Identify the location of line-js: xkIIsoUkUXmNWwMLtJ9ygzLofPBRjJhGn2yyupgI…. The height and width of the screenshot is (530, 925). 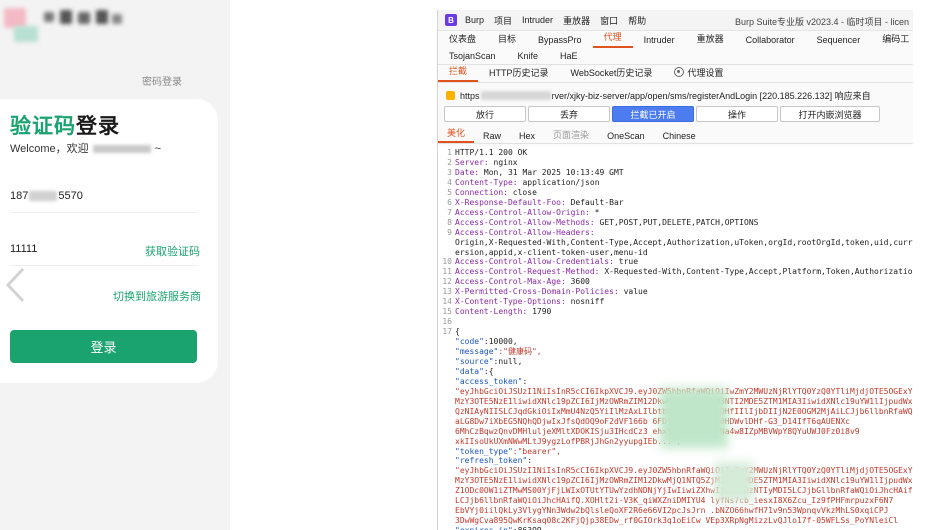
(568, 441).